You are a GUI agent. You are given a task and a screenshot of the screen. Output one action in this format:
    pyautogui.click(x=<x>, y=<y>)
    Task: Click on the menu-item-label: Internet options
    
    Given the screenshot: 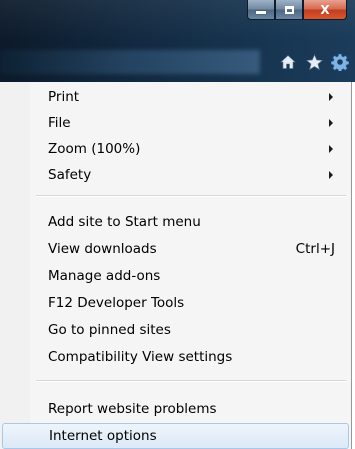 What is the action you would take?
    pyautogui.click(x=103, y=436)
    